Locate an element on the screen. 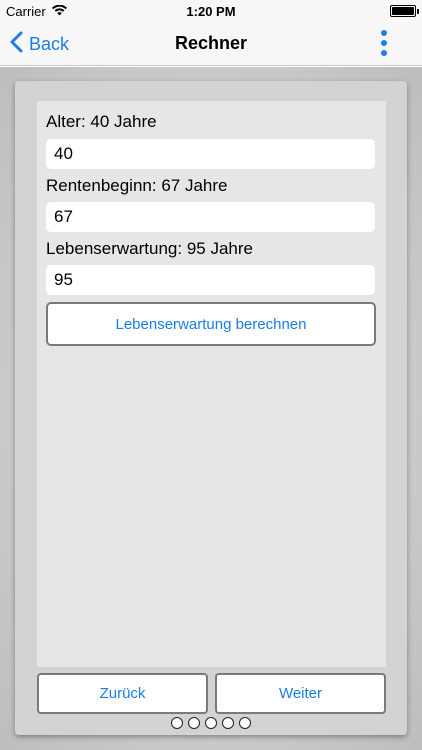 The image size is (422, 750). next-button: Weiter is located at coordinates (300, 693).